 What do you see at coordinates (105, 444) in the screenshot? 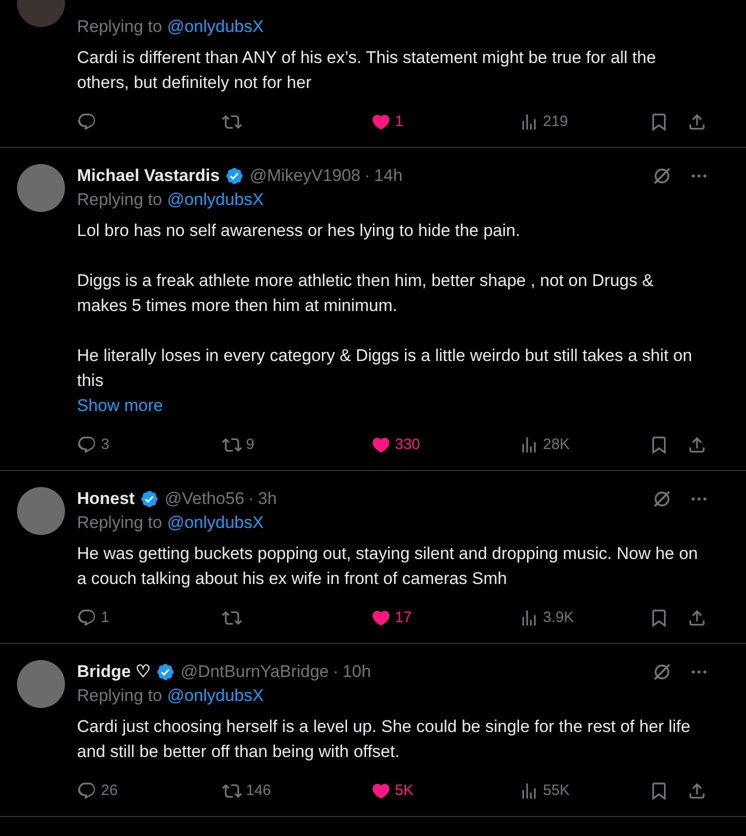
I see `action-count: 3` at bounding box center [105, 444].